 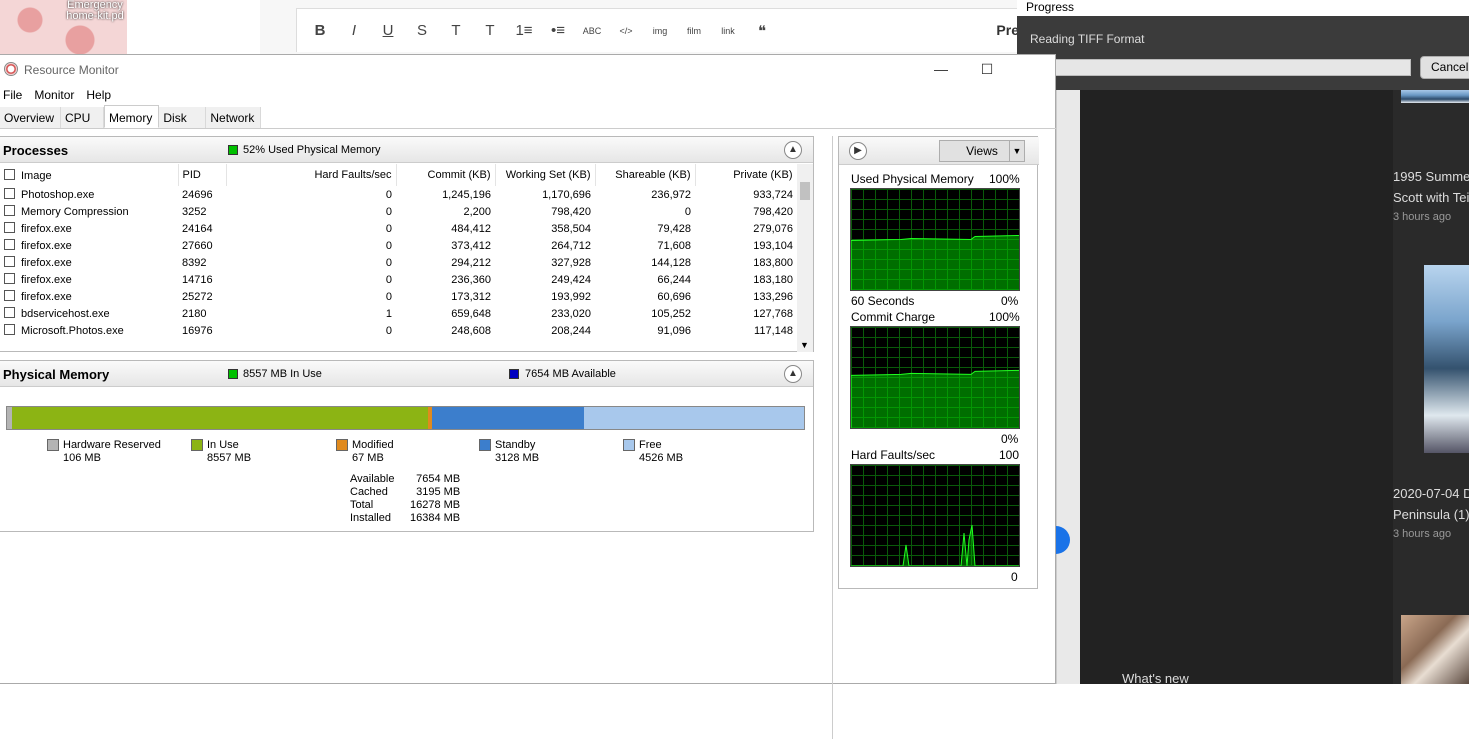 What do you see at coordinates (773, 228) in the screenshot?
I see `cell-private: 279,076` at bounding box center [773, 228].